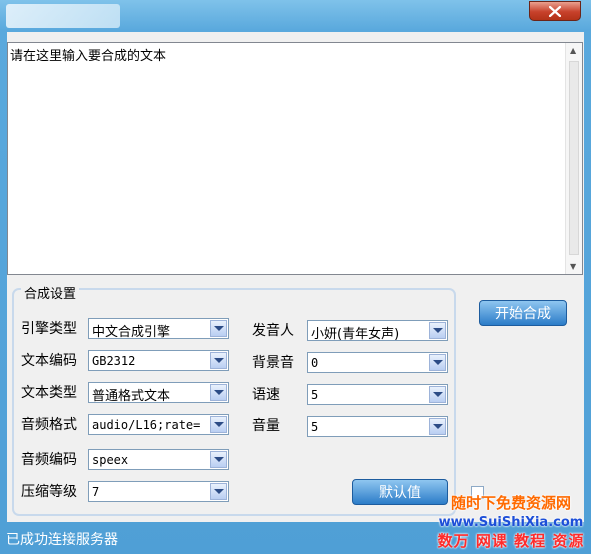 This screenshot has height=554, width=591. What do you see at coordinates (510, 503) in the screenshot?
I see `watermark-line-1: 随时下免费资源网` at bounding box center [510, 503].